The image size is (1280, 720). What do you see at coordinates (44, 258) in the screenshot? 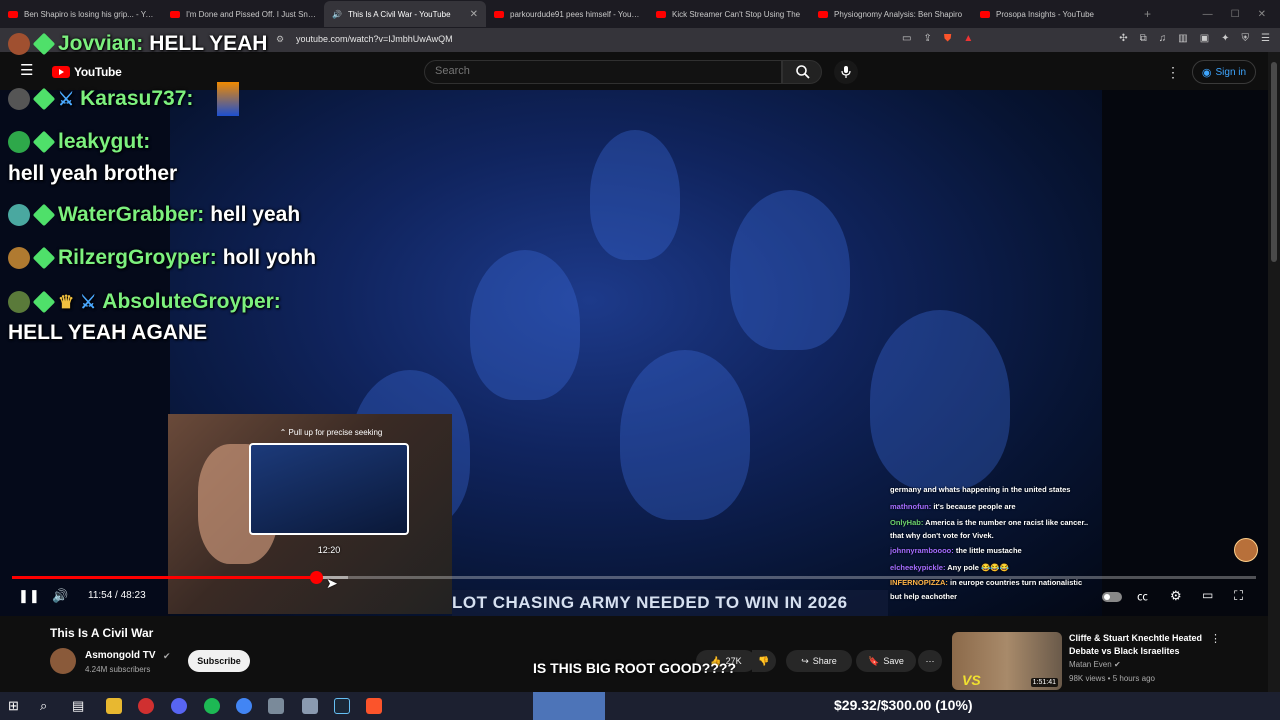
I see `sub-badge-icon` at bounding box center [44, 258].